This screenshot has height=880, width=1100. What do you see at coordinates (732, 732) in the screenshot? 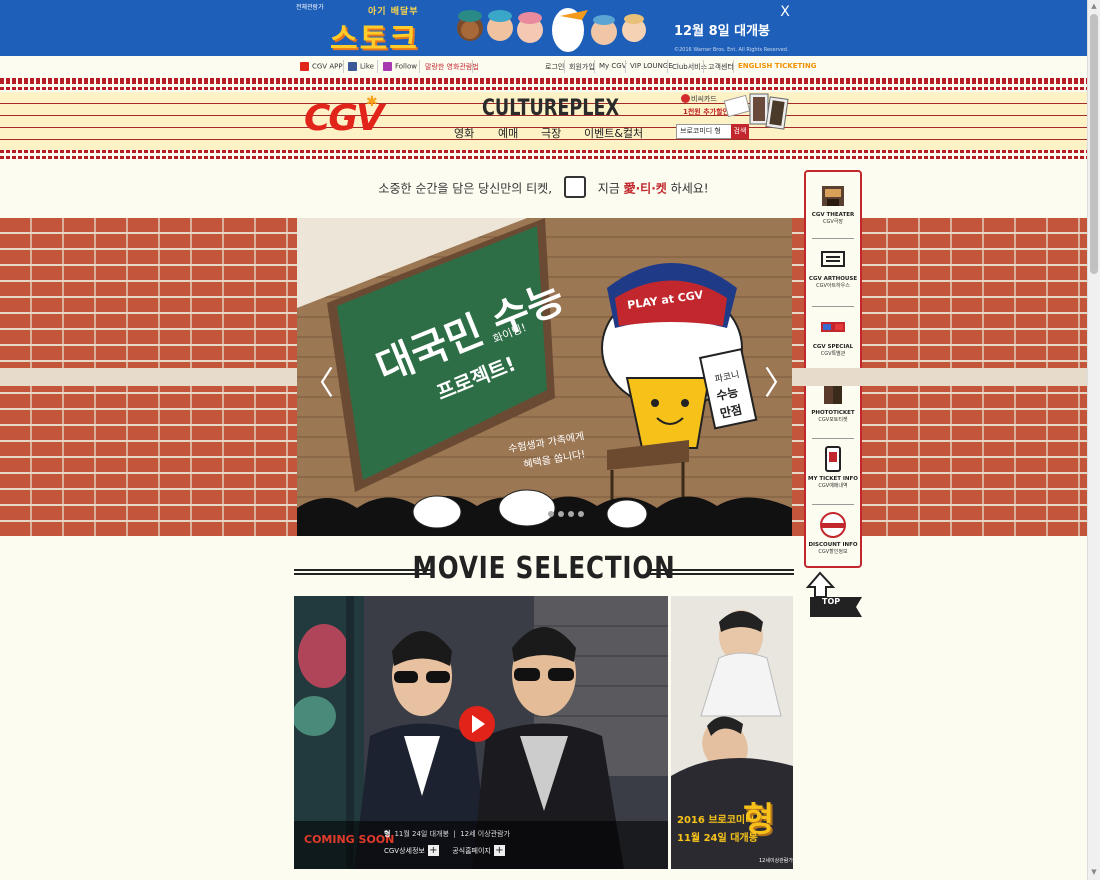
I see `movie-poster: 2016 브로코미디 형 11월 24일 대개봉 12세이상관람가` at bounding box center [732, 732].